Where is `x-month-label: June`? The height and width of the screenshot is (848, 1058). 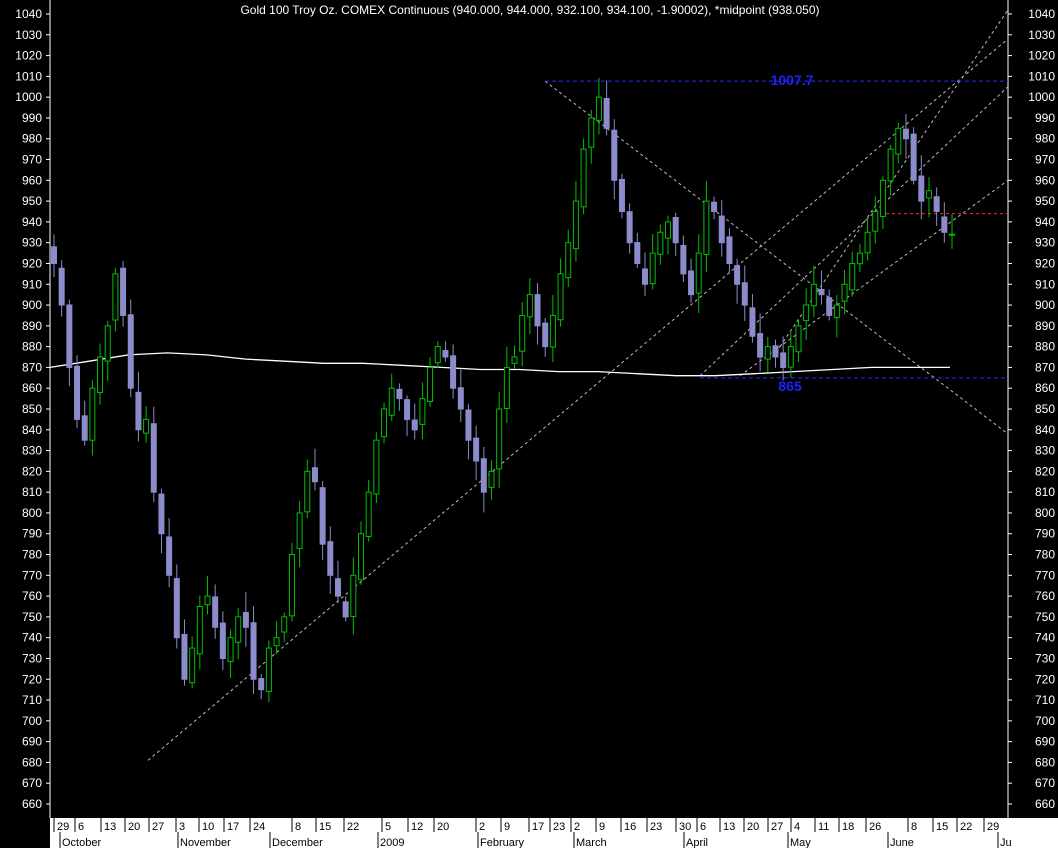
x-month-label: June is located at coordinates (902, 842).